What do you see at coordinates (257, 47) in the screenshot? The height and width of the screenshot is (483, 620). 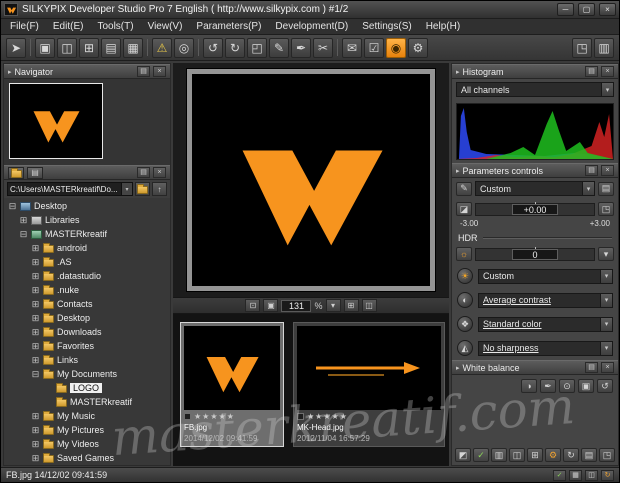 I see `crop-icon: ◰` at bounding box center [257, 47].